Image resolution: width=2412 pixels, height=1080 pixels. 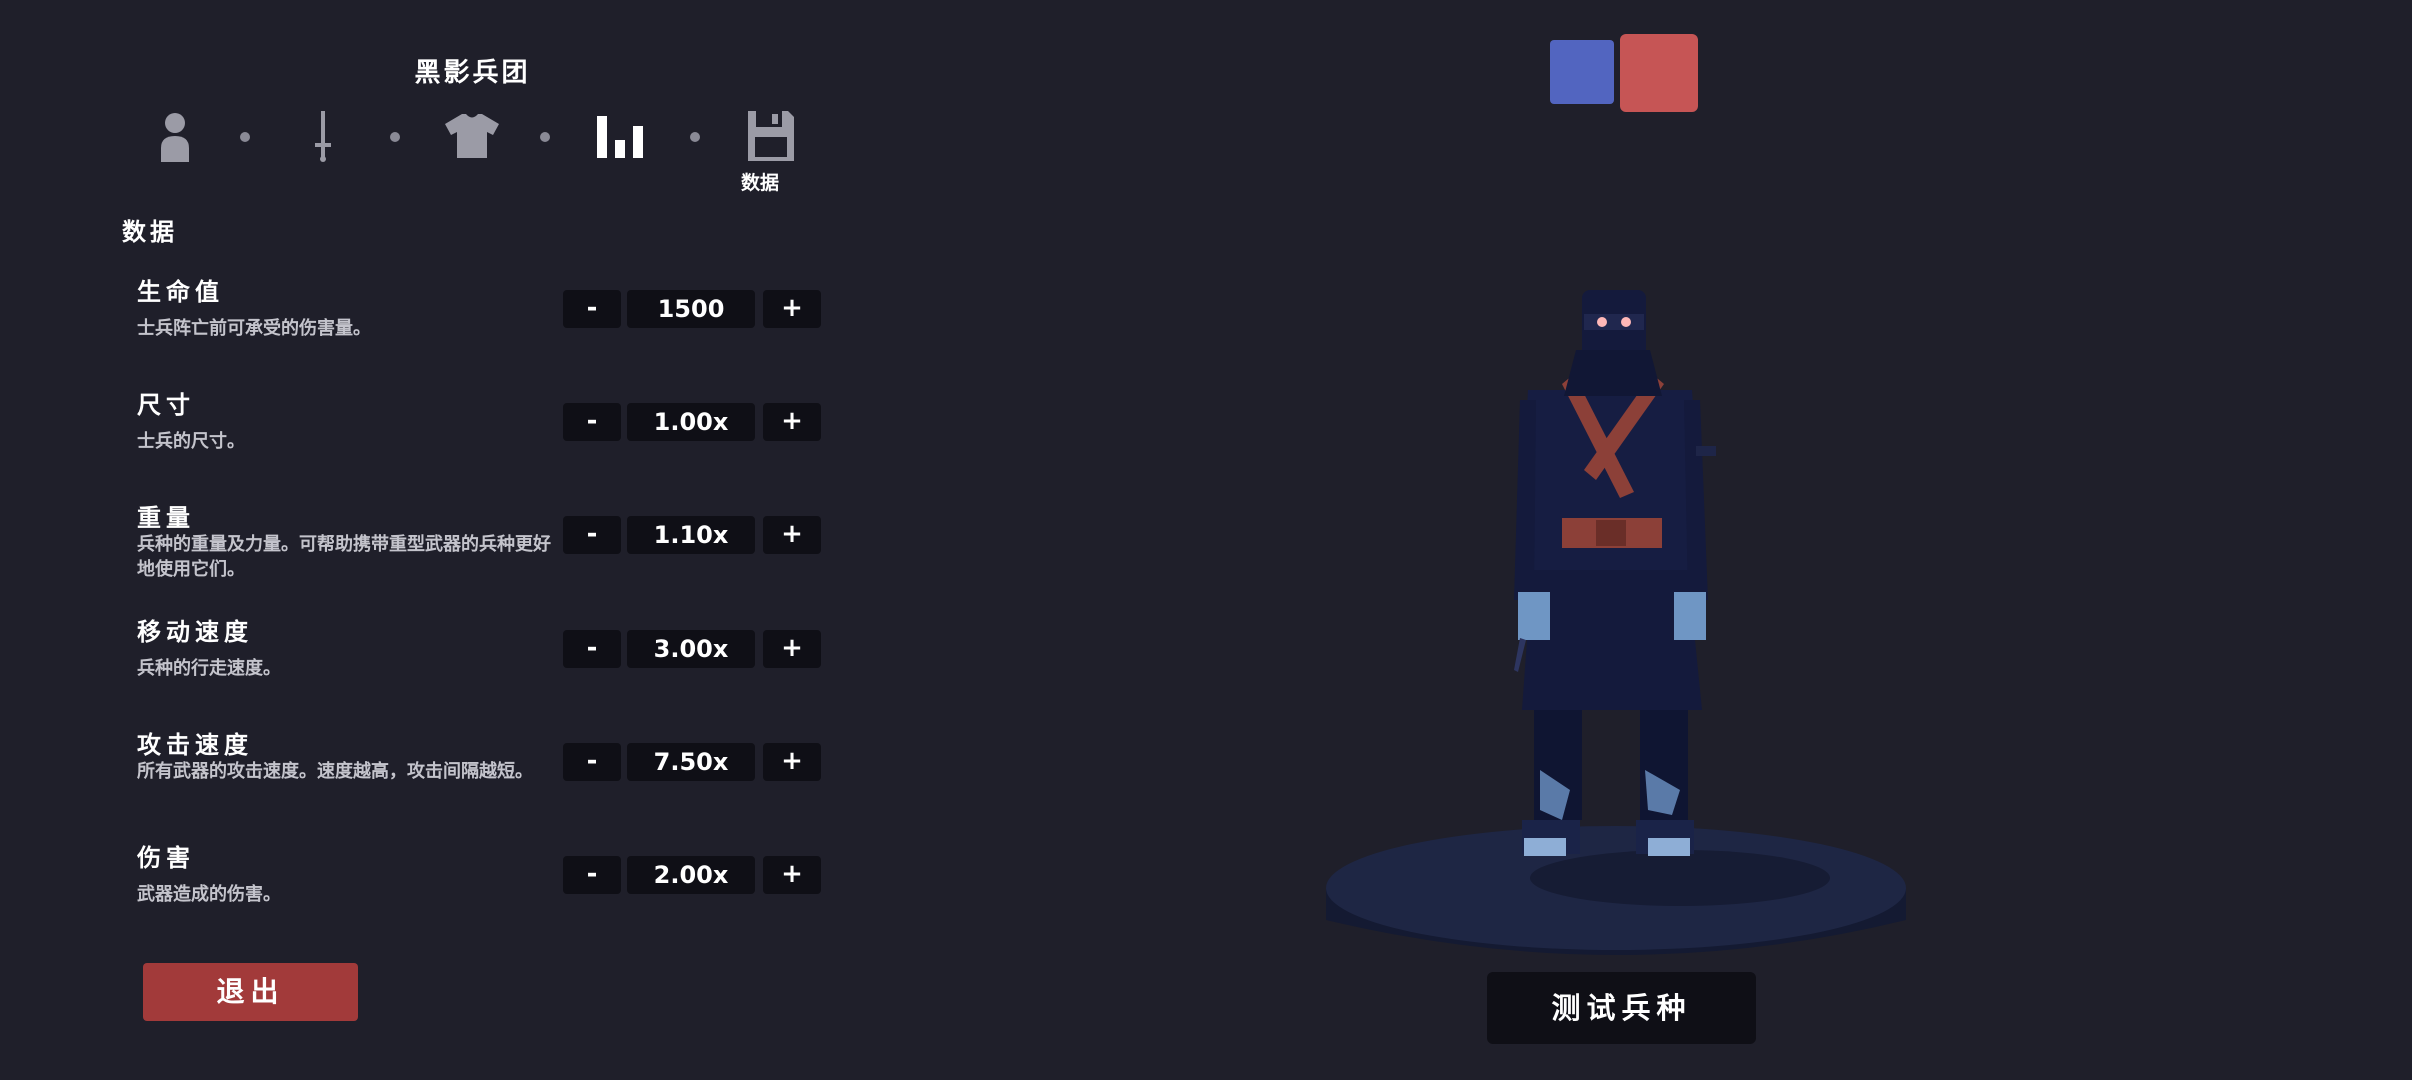 What do you see at coordinates (254, 328) in the screenshot?
I see `stat-description: 士兵阵亡前可承受的伤害量。` at bounding box center [254, 328].